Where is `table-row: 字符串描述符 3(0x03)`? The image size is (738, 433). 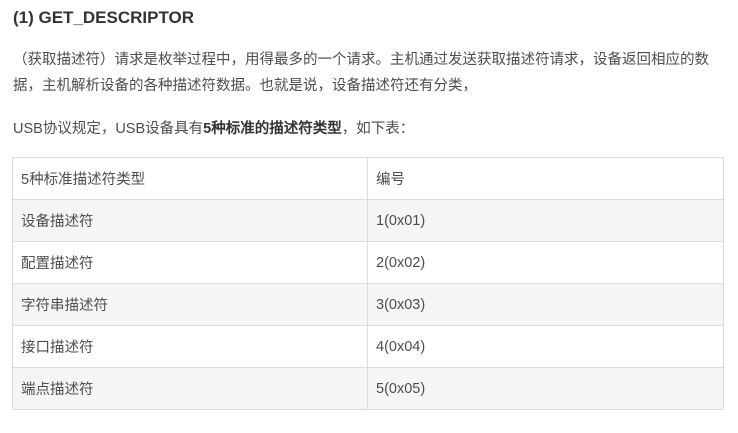 table-row: 字符串描述符 3(0x03) is located at coordinates (368, 304).